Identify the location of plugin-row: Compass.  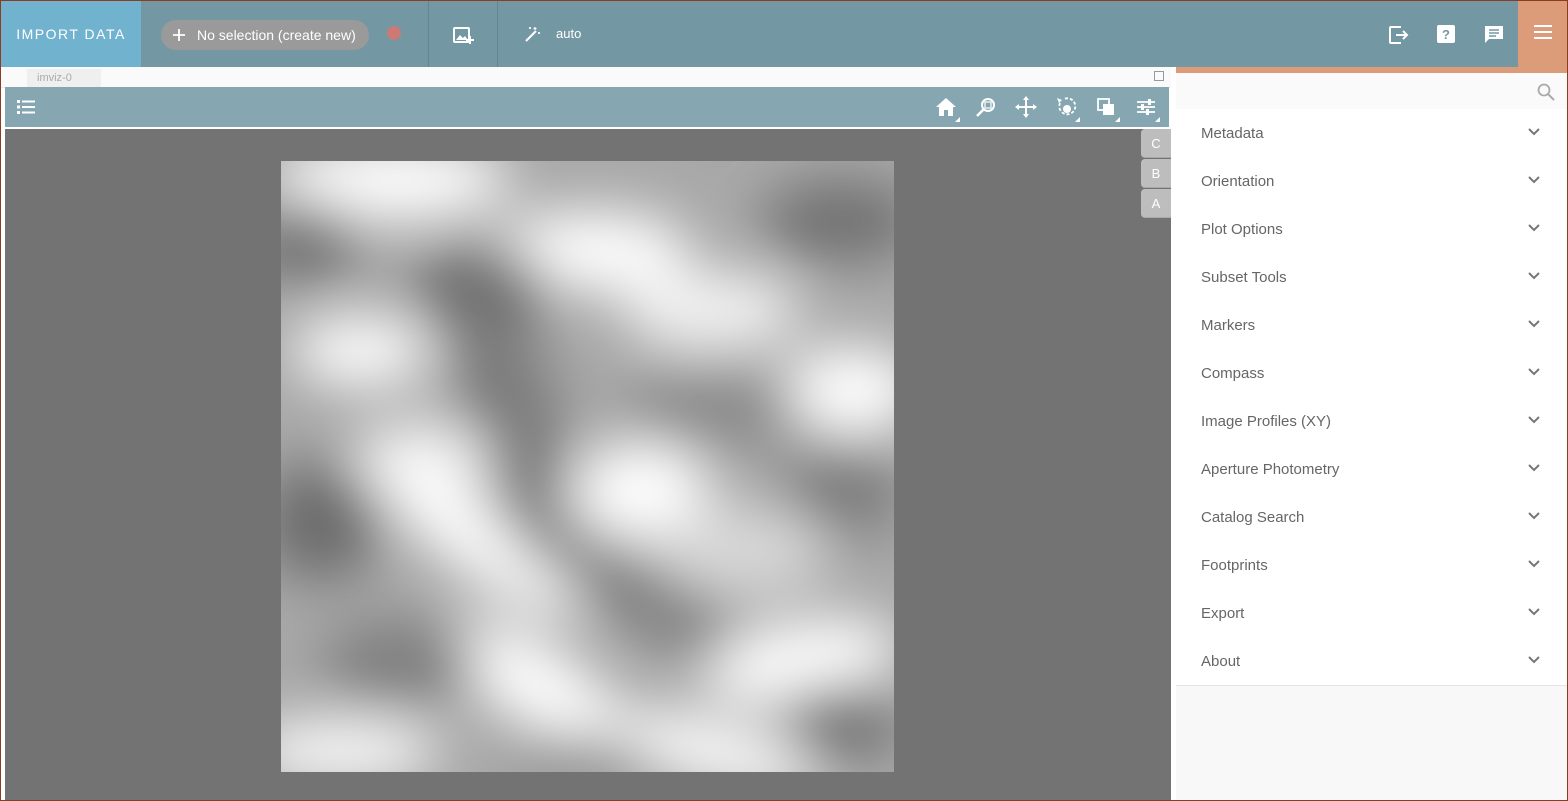
(1371, 373).